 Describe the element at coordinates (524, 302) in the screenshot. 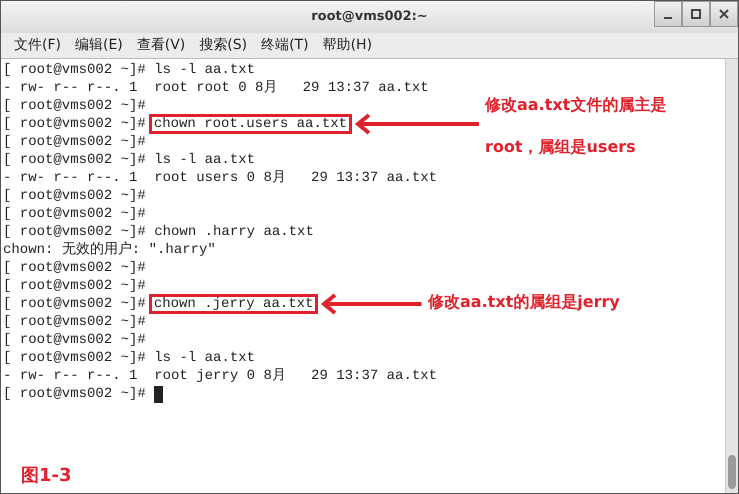

I see `annotation-text: 修改aa.txt的属组是jerry` at that location.